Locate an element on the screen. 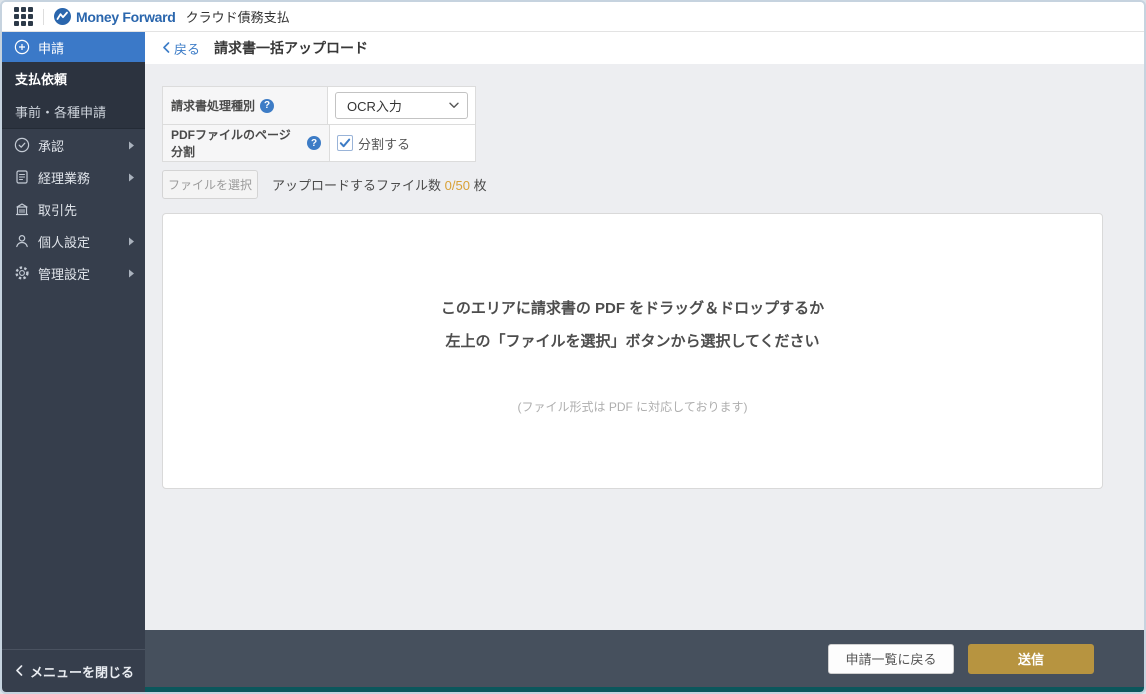 The image size is (1146, 694). file-select-row: ファイルを選択 アップロードするファイル数 0/50 枚 is located at coordinates (630, 184).